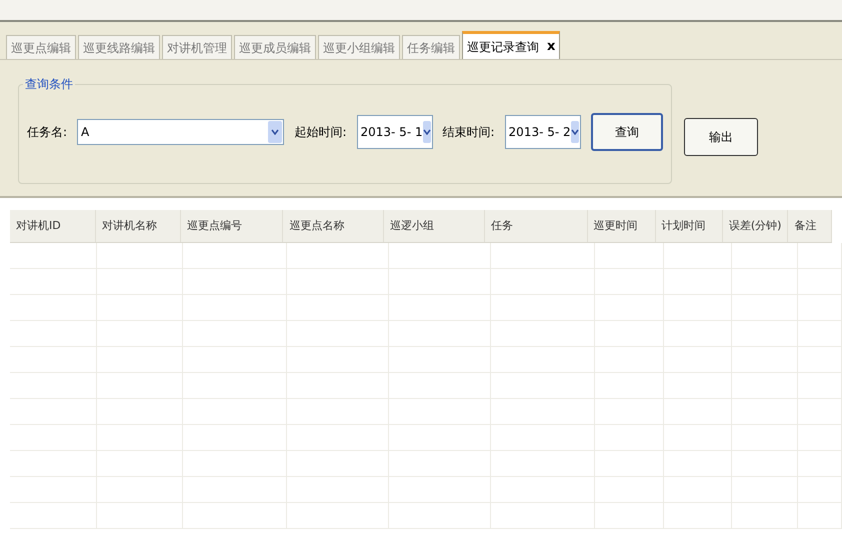 The height and width of the screenshot is (546, 842). I want to click on date-picker: 2013- 5- 2, so click(542, 132).